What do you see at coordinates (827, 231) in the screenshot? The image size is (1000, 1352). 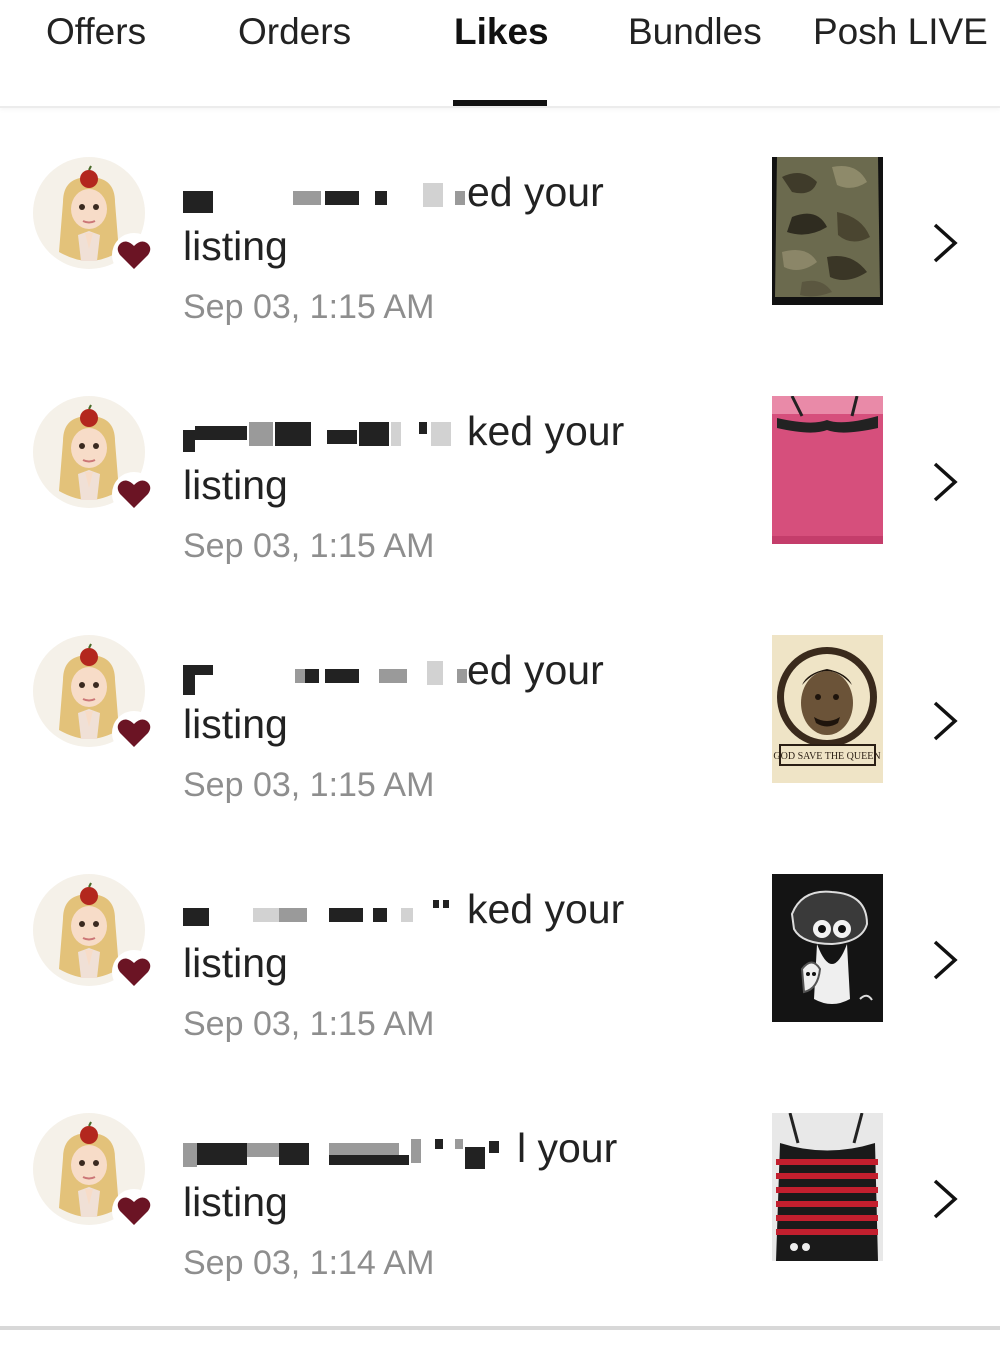 I see `camouflage-item-photo` at bounding box center [827, 231].